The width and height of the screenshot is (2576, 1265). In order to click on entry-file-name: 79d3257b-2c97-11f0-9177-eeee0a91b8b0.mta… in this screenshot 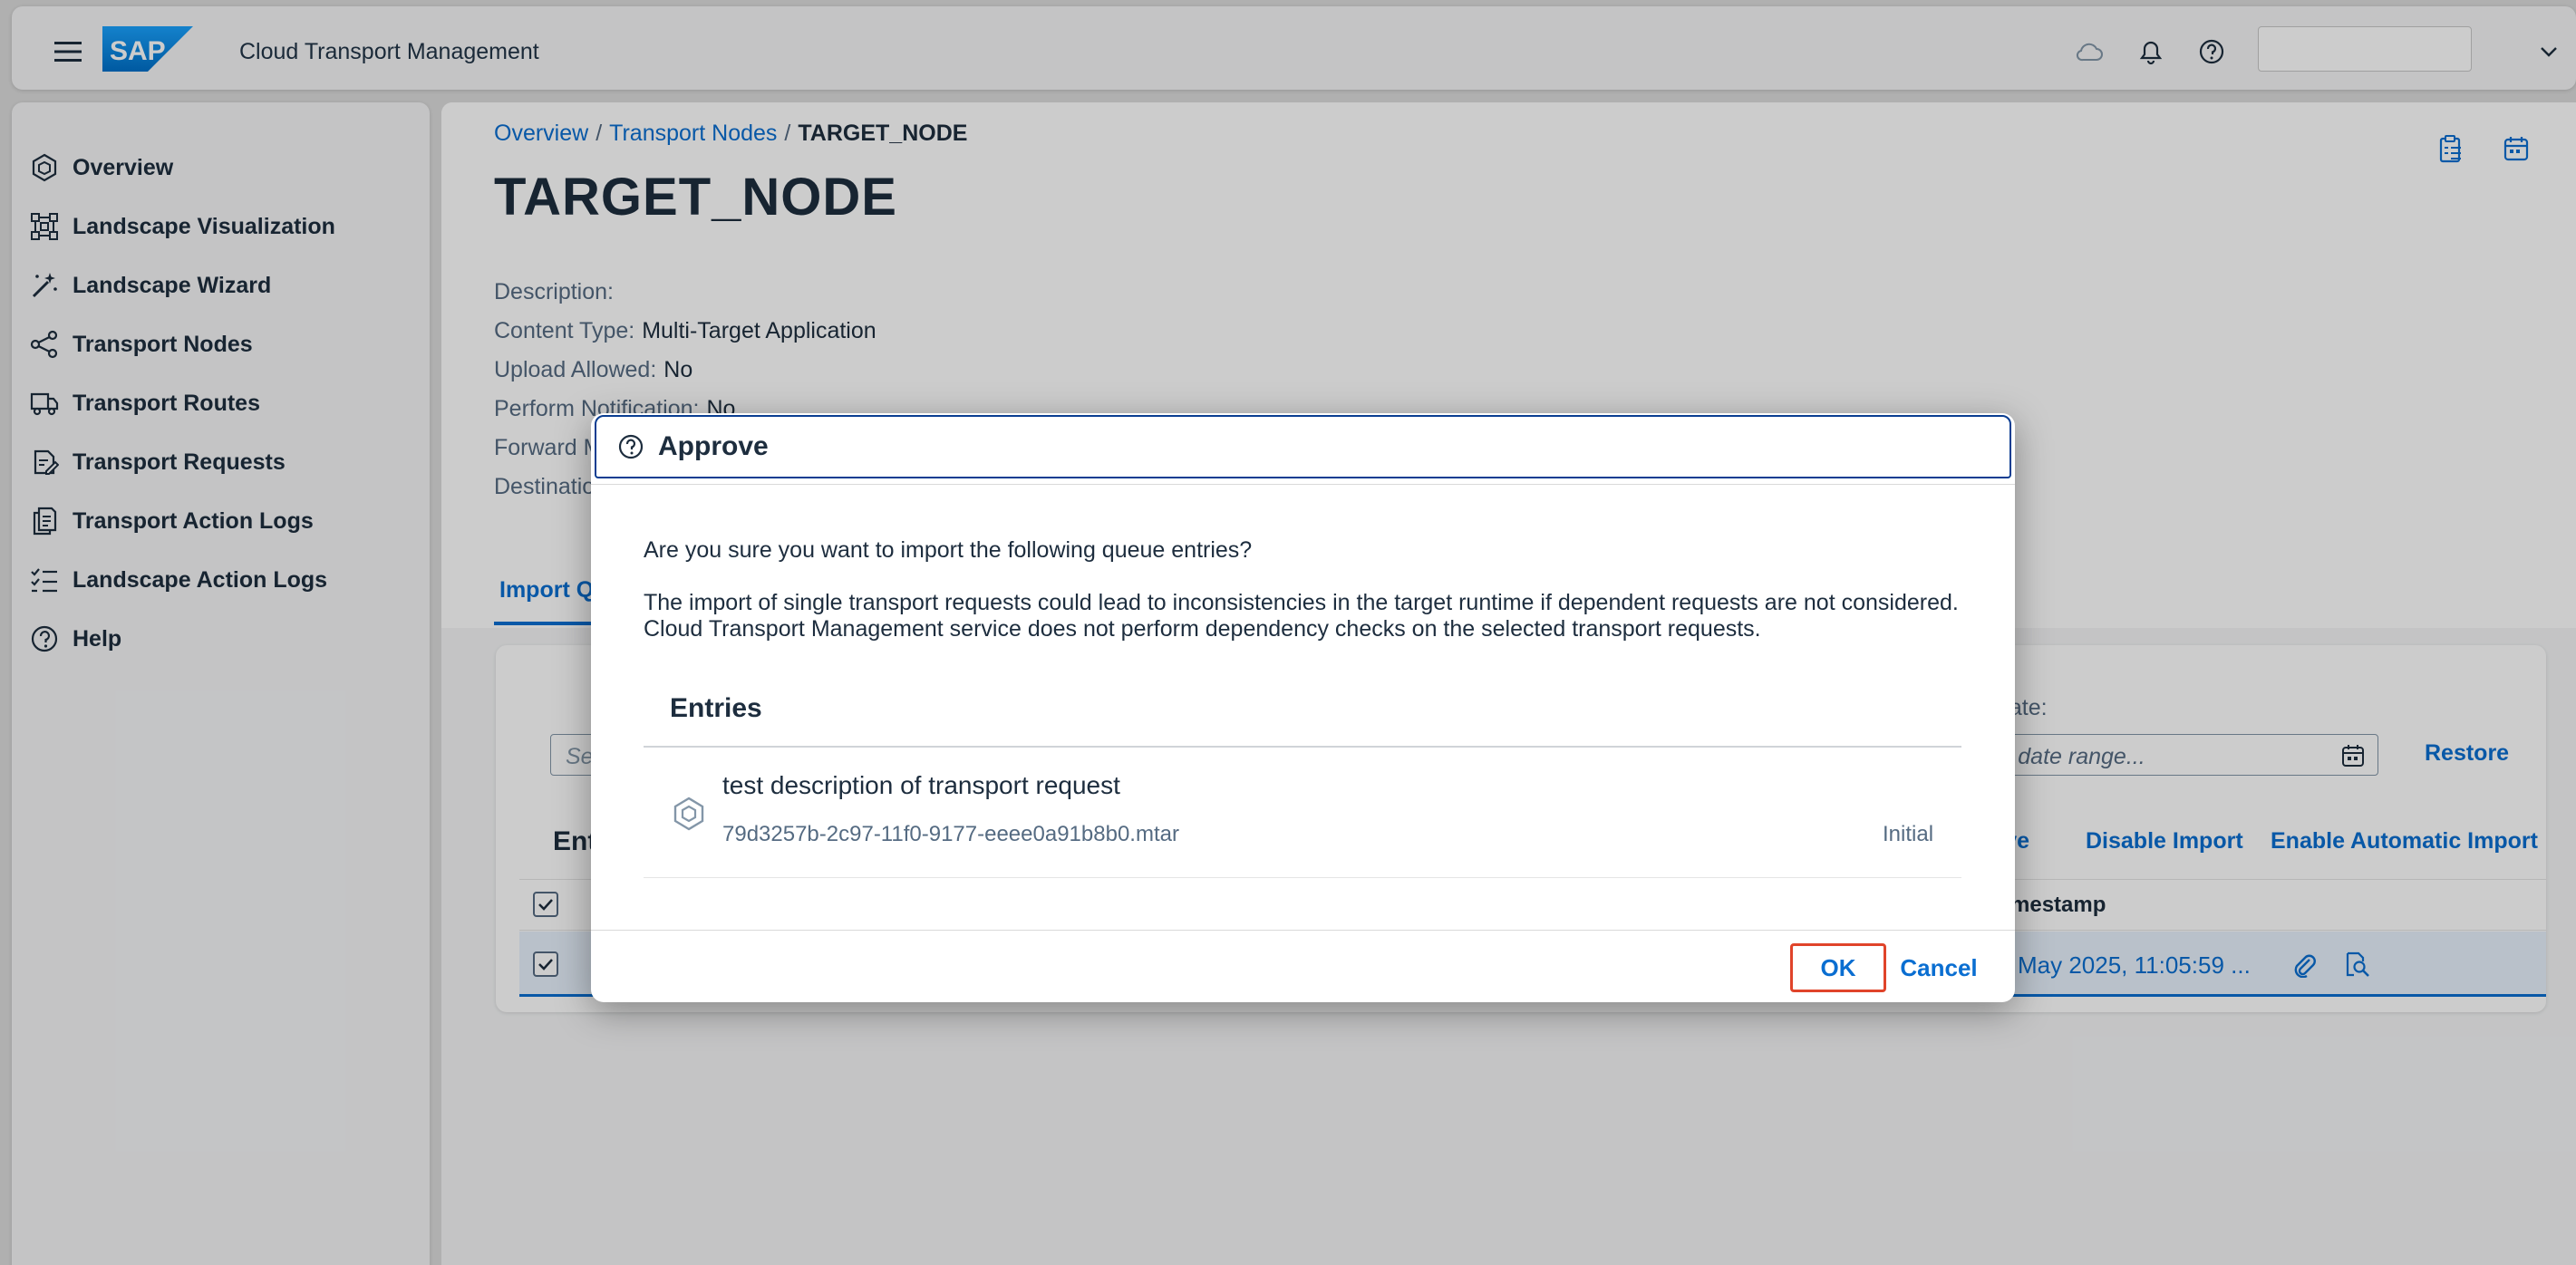, I will do `click(950, 834)`.